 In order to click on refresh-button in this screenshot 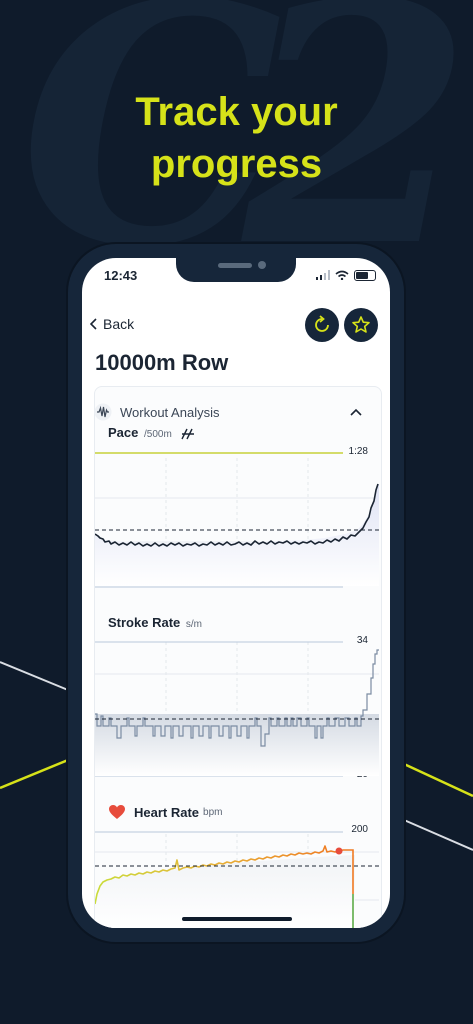, I will do `click(322, 325)`.